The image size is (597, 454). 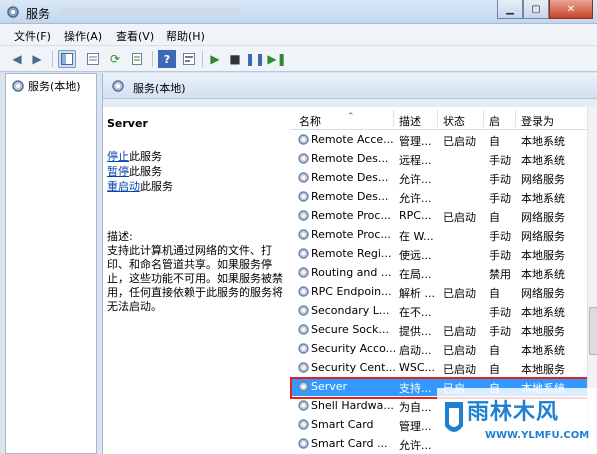 What do you see at coordinates (67, 59) in the screenshot?
I see `console-tree-icon` at bounding box center [67, 59].